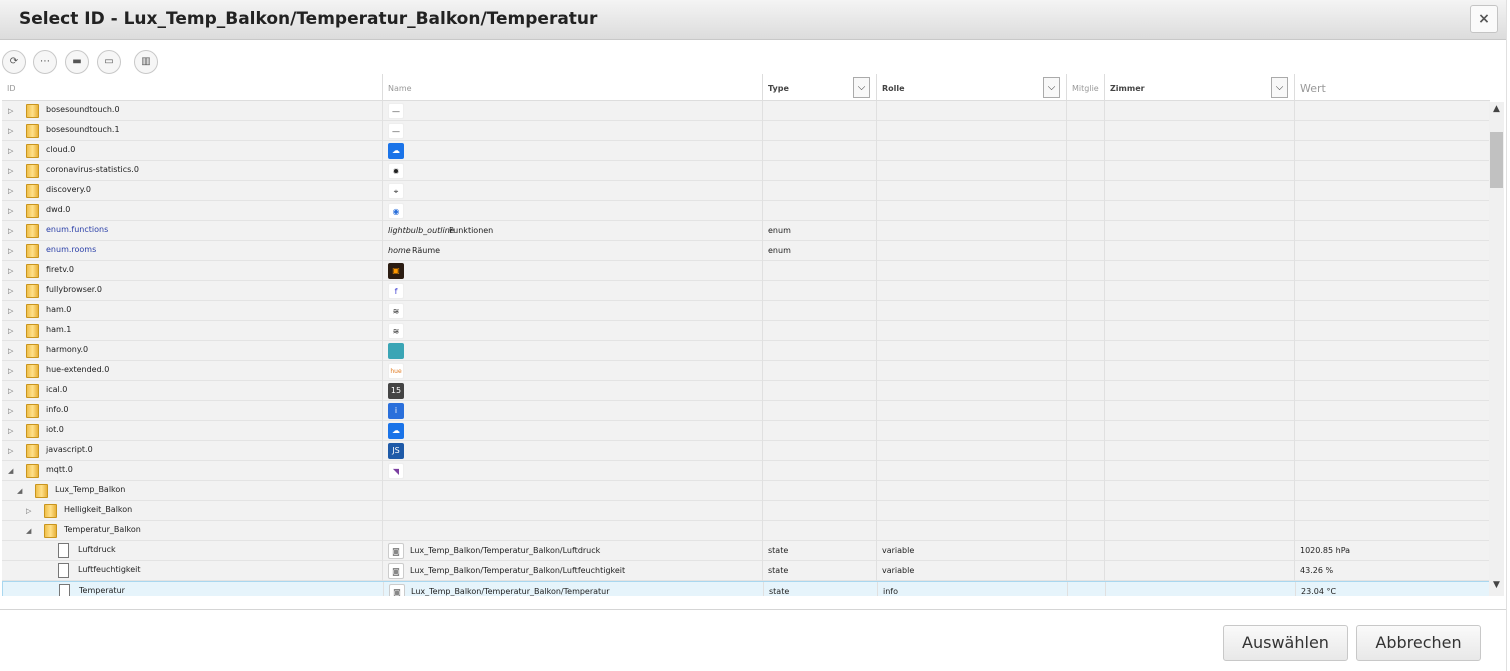 The width and height of the screenshot is (1510, 671). Describe the element at coordinates (1484, 19) in the screenshot. I see `close-button: ×` at that location.